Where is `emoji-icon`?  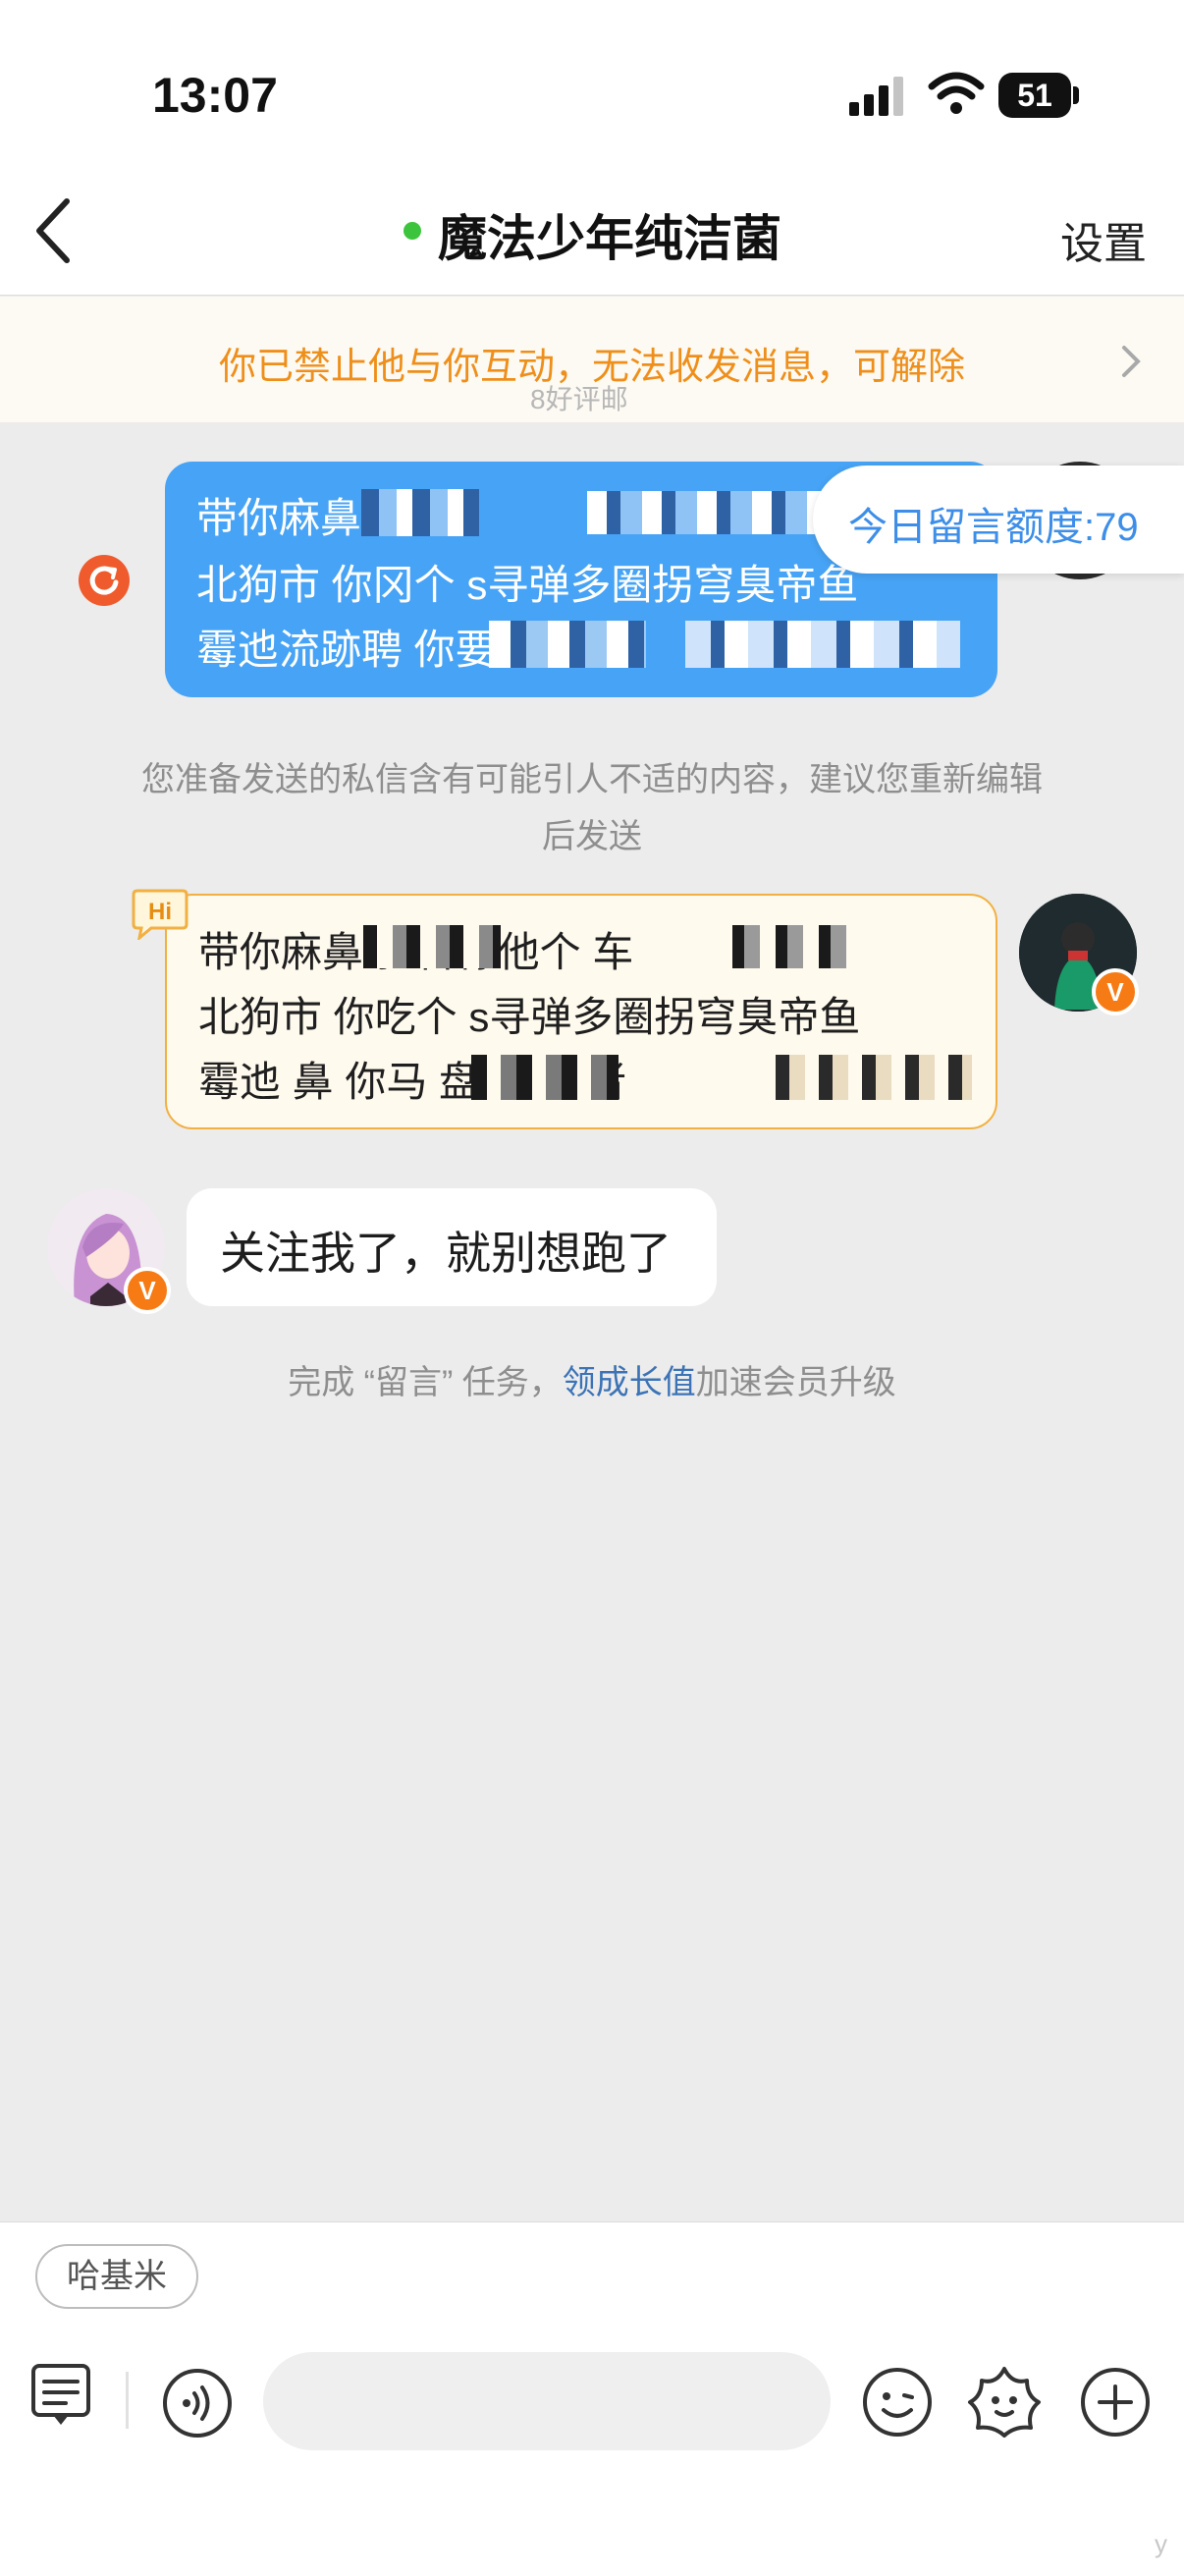
emoji-icon is located at coordinates (897, 2402).